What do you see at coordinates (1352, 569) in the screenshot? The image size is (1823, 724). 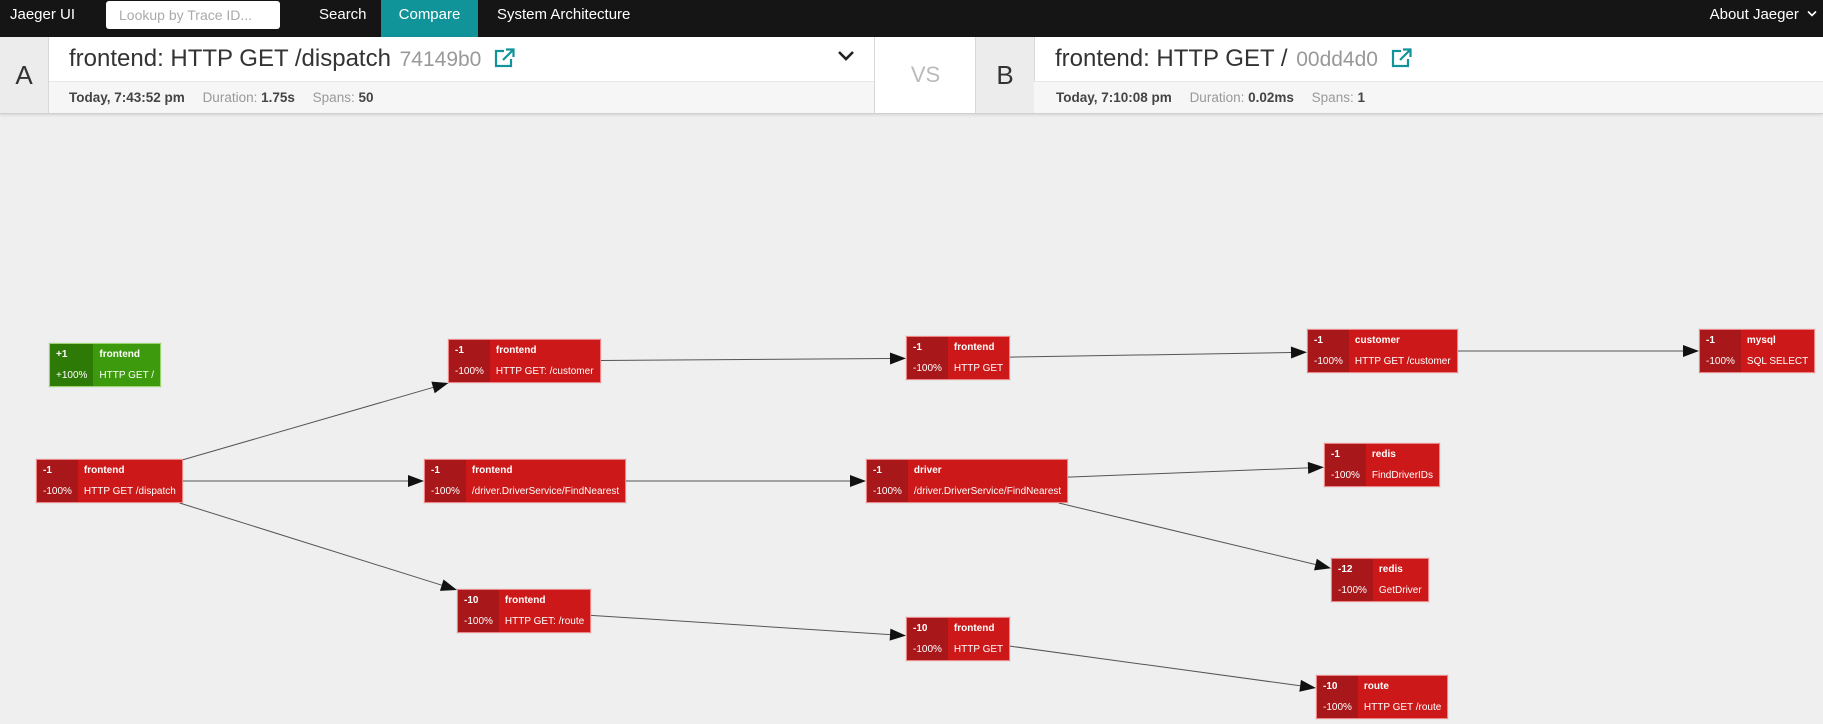 I see `node-count: -12` at bounding box center [1352, 569].